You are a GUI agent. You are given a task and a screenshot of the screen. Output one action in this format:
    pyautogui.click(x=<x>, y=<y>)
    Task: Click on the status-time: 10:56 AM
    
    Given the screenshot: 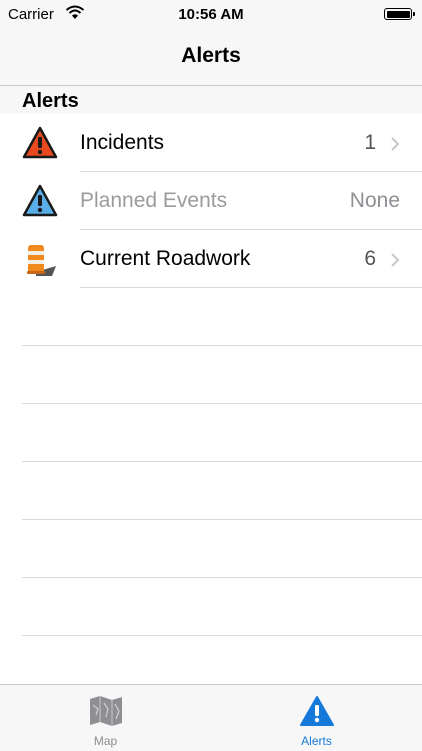 What is the action you would take?
    pyautogui.click(x=211, y=14)
    